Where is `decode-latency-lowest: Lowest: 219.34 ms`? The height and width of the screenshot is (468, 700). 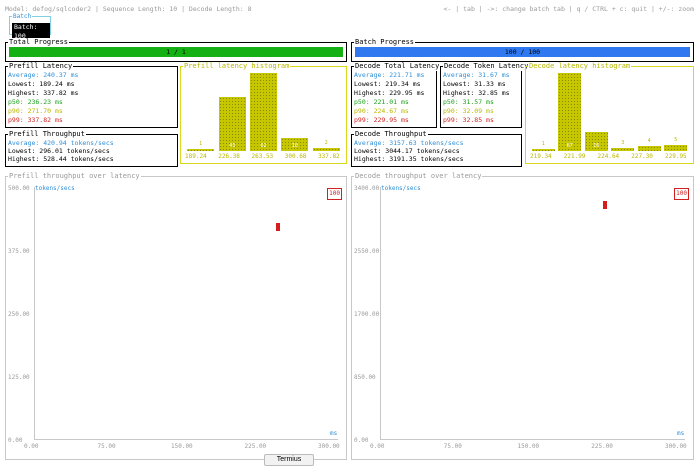 decode-latency-lowest: Lowest: 219.34 ms is located at coordinates (387, 84).